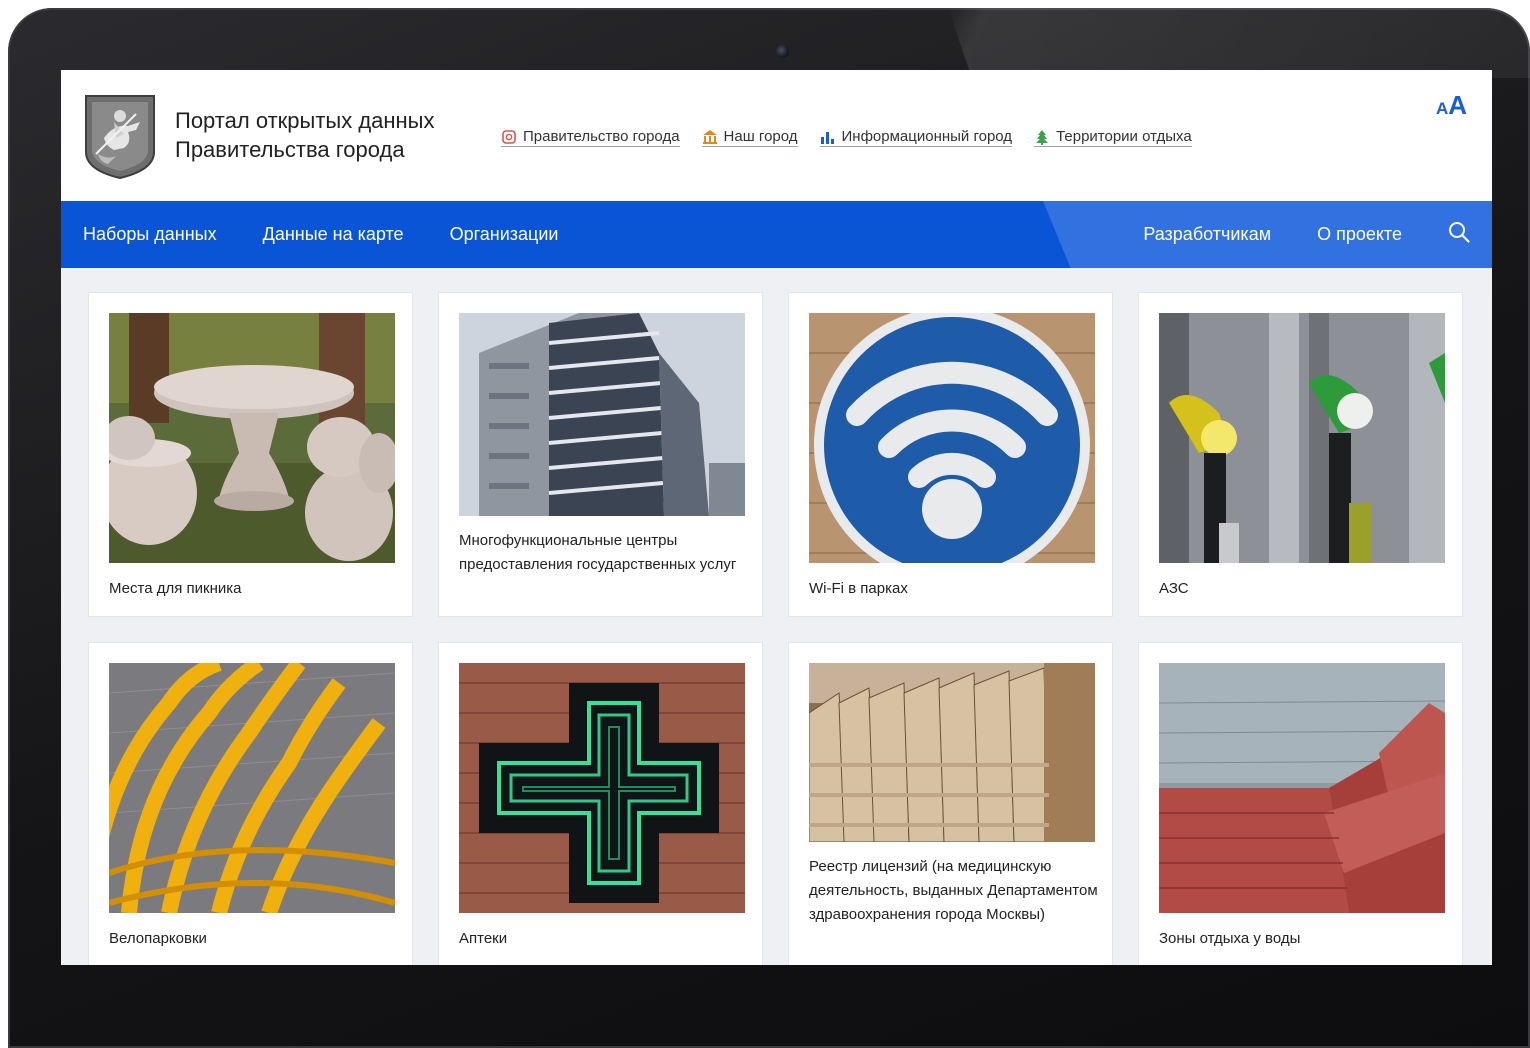 Image resolution: width=1530 pixels, height=1048 pixels. I want to click on card-pharmacy: Аптеки, so click(600, 803).